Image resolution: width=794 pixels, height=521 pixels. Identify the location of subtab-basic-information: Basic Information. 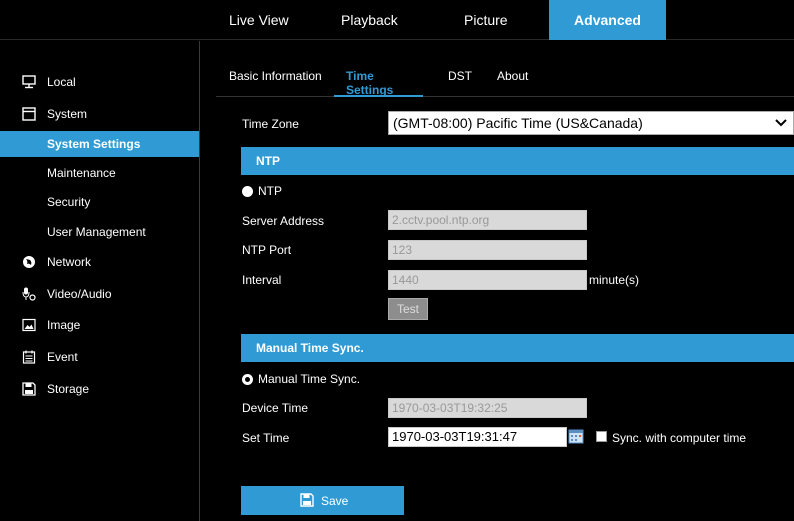
(275, 83).